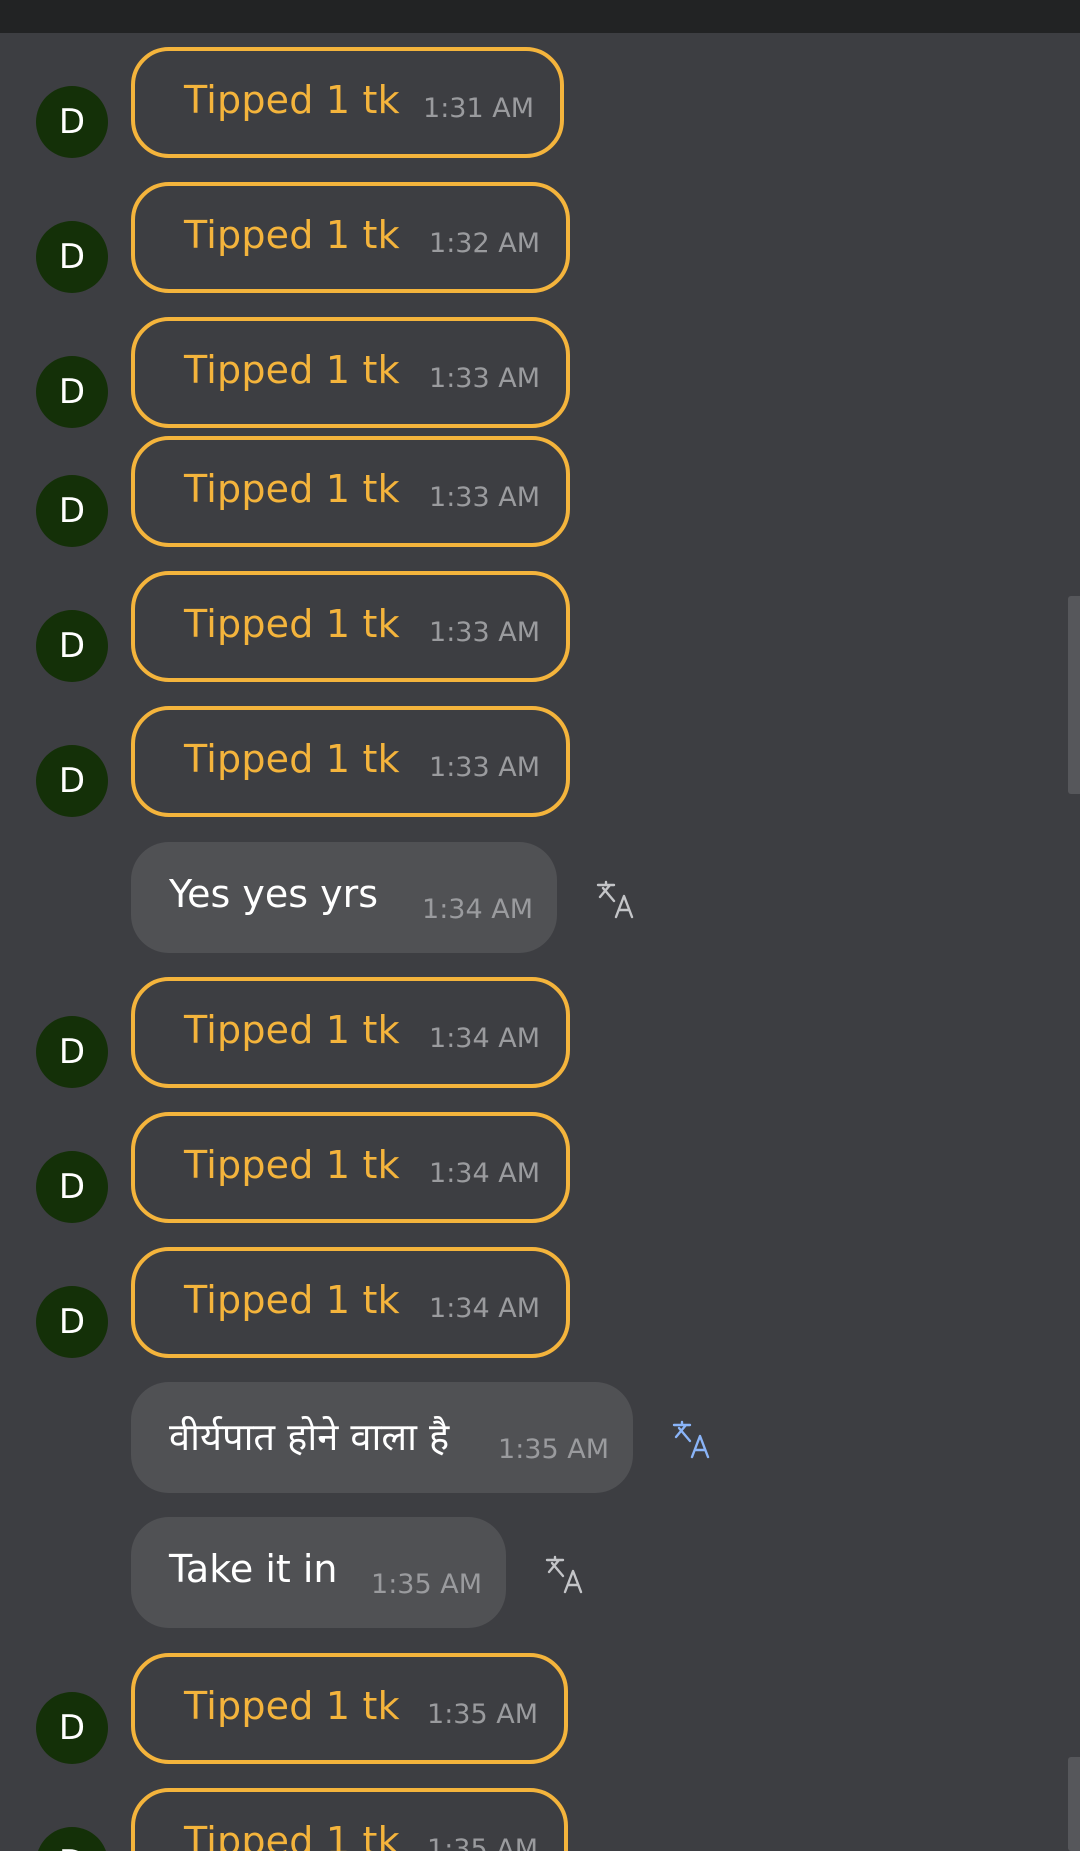  I want to click on message-row: D Tipped 1 tk 1:32 AM, so click(540, 238).